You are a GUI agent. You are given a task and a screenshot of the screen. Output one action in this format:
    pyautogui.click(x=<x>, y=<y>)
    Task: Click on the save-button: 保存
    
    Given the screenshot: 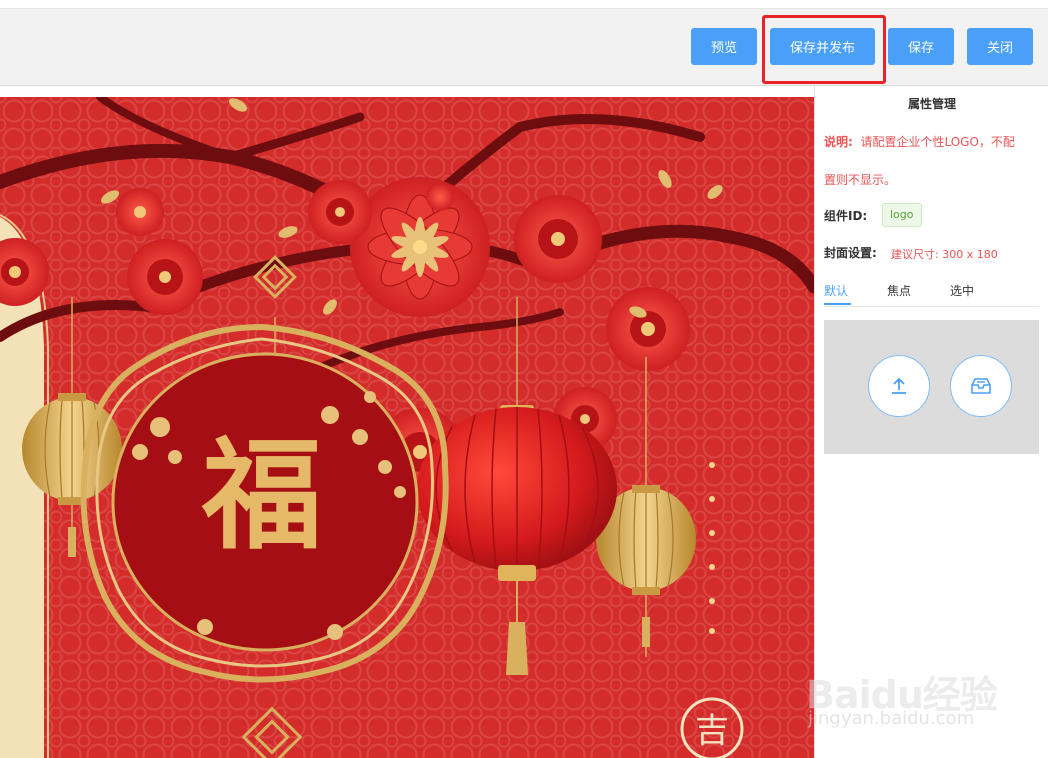 What is the action you would take?
    pyautogui.click(x=921, y=46)
    